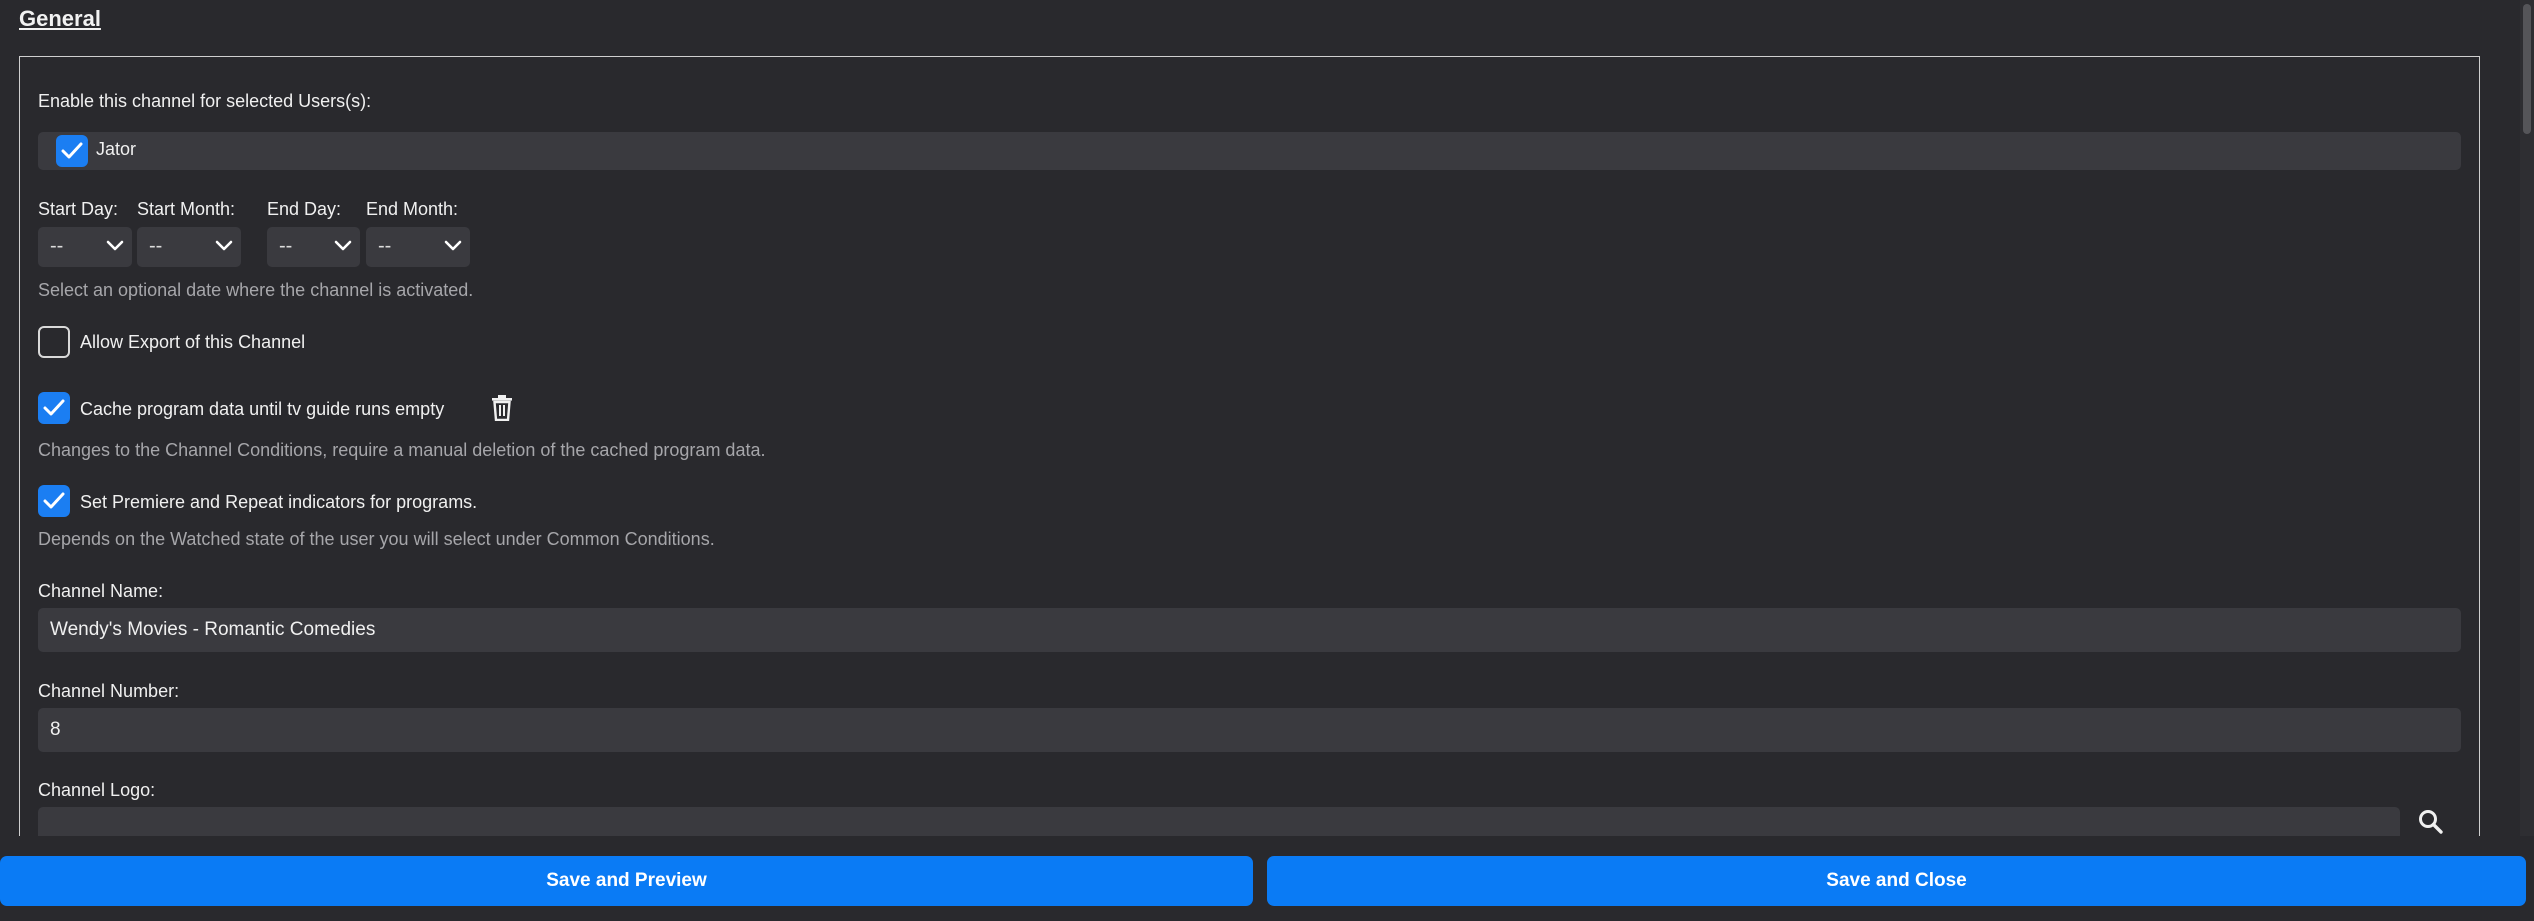 The image size is (2534, 921). What do you see at coordinates (213, 629) in the screenshot?
I see `channel-name-value: Wendy's Movies - Romantic Comedies` at bounding box center [213, 629].